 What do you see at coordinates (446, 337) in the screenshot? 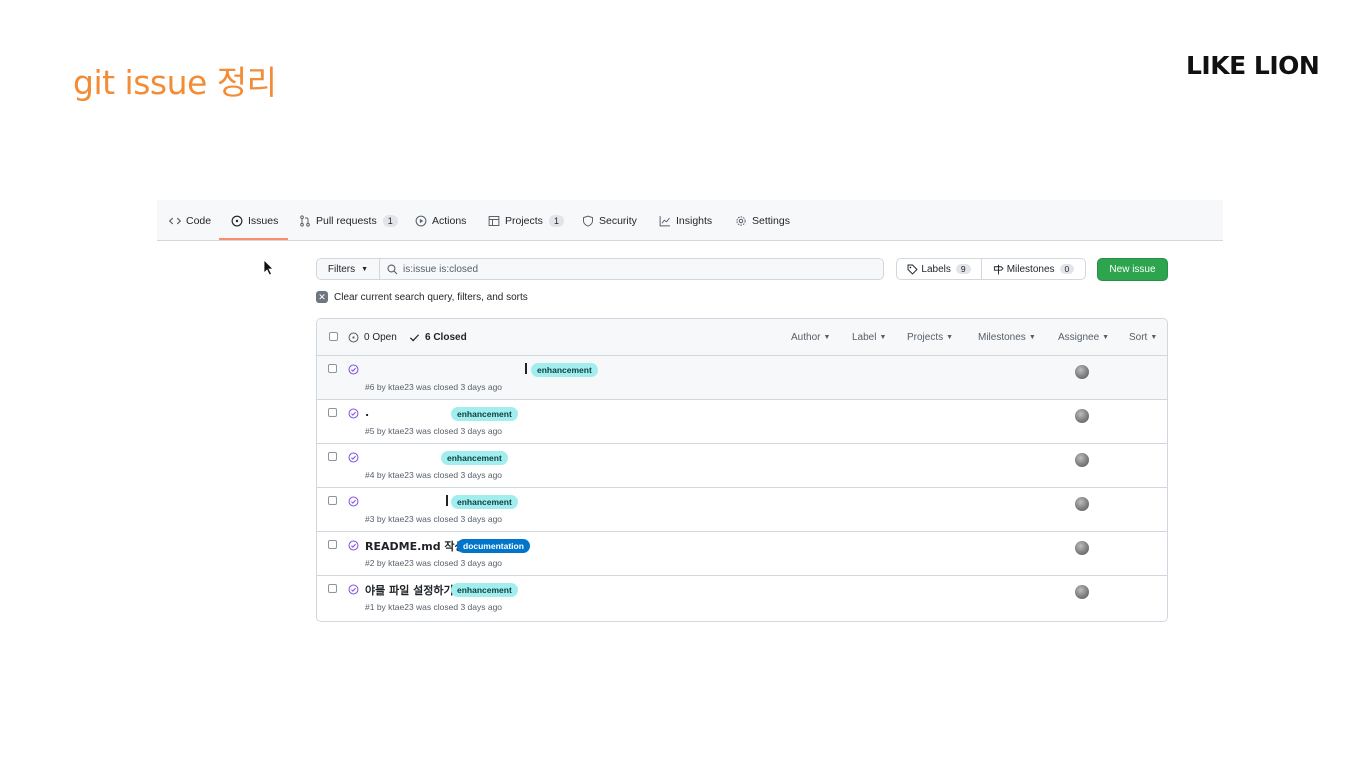
I see `closed-count: 6 Closed` at bounding box center [446, 337].